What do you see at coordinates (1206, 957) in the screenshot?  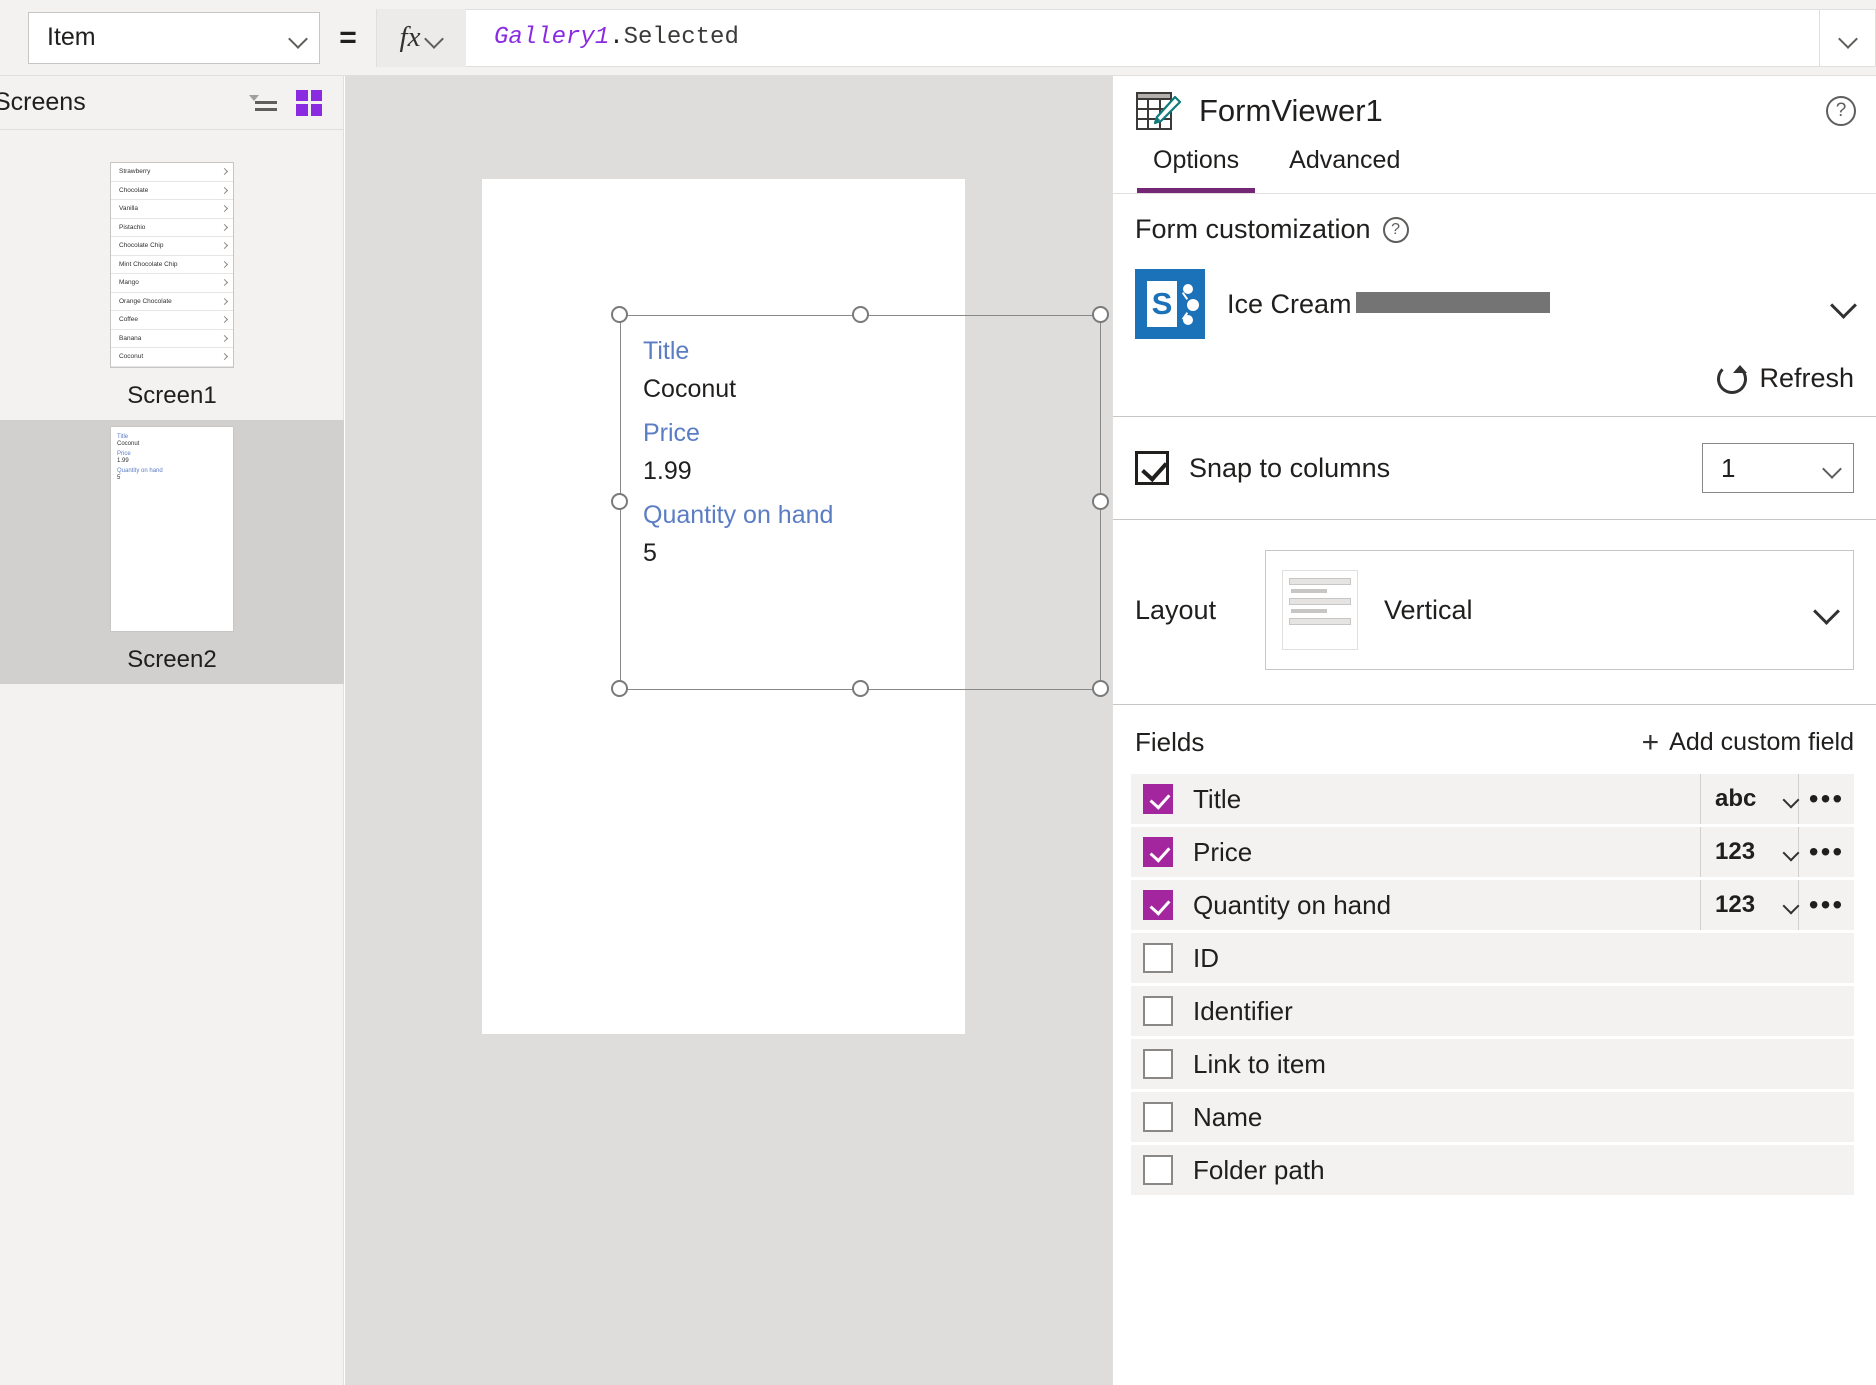 I see `field-name: ID` at bounding box center [1206, 957].